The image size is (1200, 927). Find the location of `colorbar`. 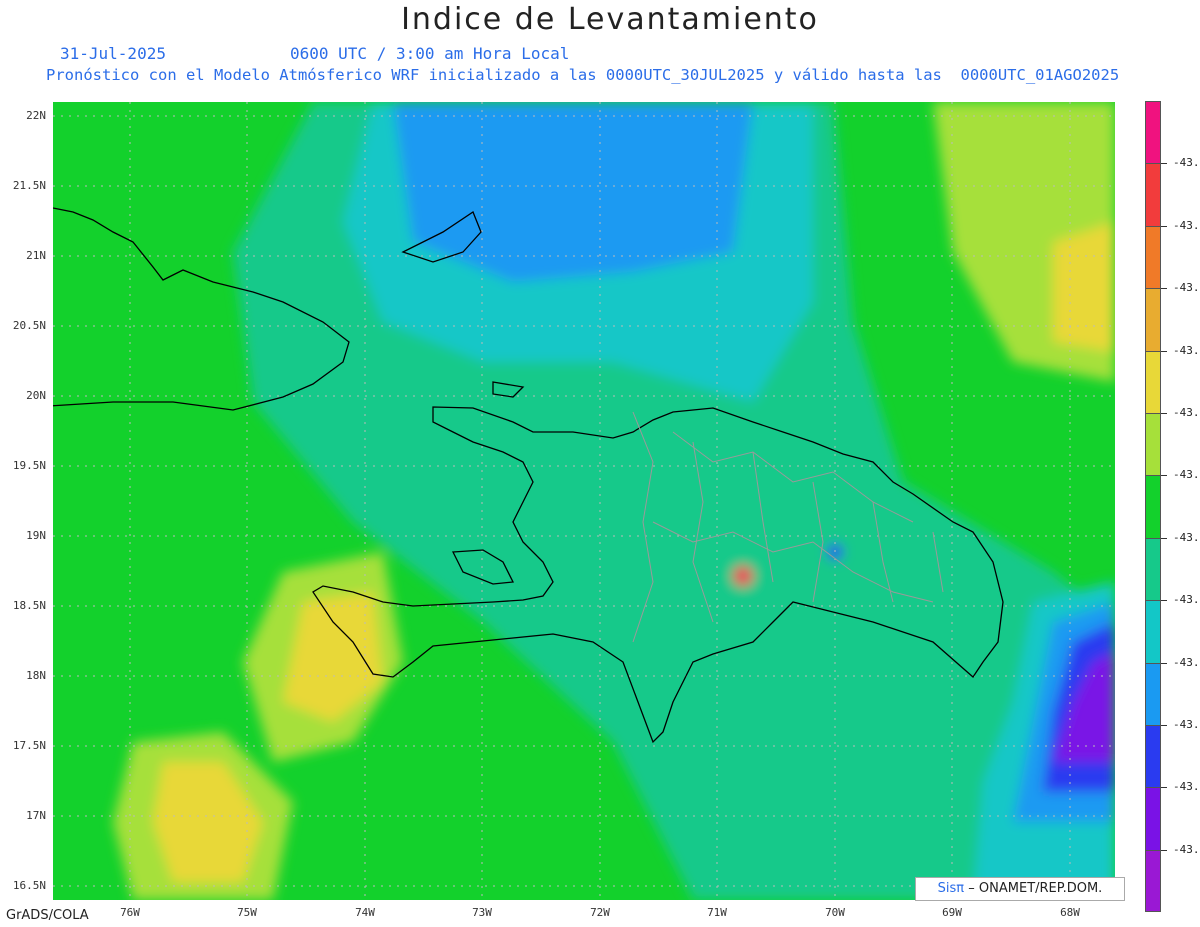

colorbar is located at coordinates (1153, 507).